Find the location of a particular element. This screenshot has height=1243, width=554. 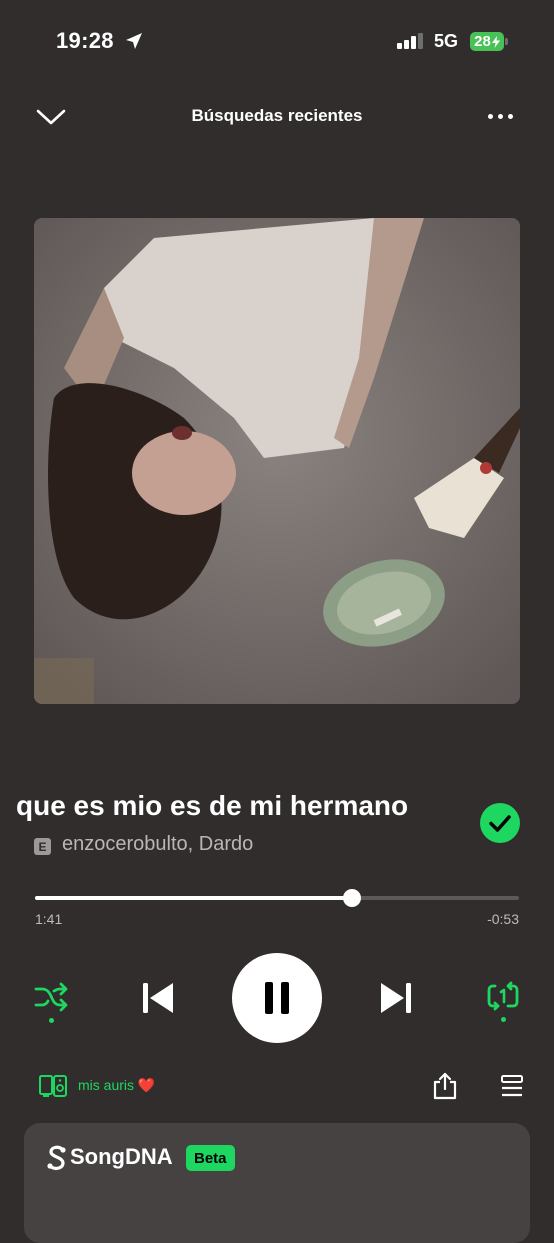

pause-icon is located at coordinates (277, 998).